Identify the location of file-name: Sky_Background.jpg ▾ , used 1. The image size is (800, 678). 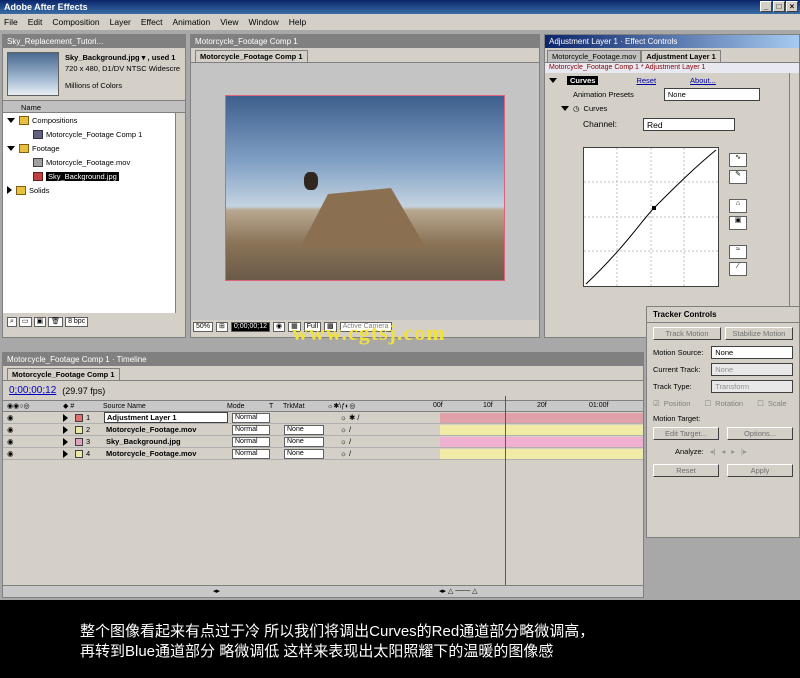
(122, 57).